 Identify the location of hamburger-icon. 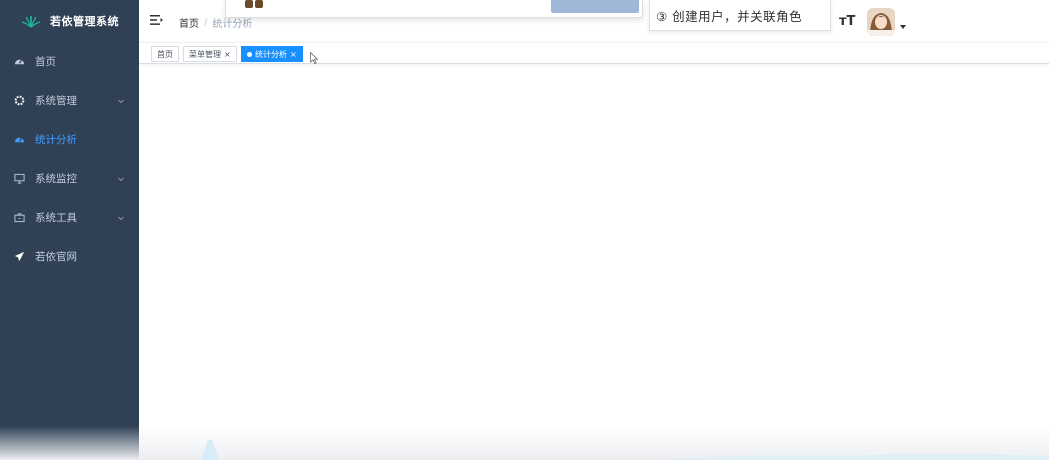
(157, 20).